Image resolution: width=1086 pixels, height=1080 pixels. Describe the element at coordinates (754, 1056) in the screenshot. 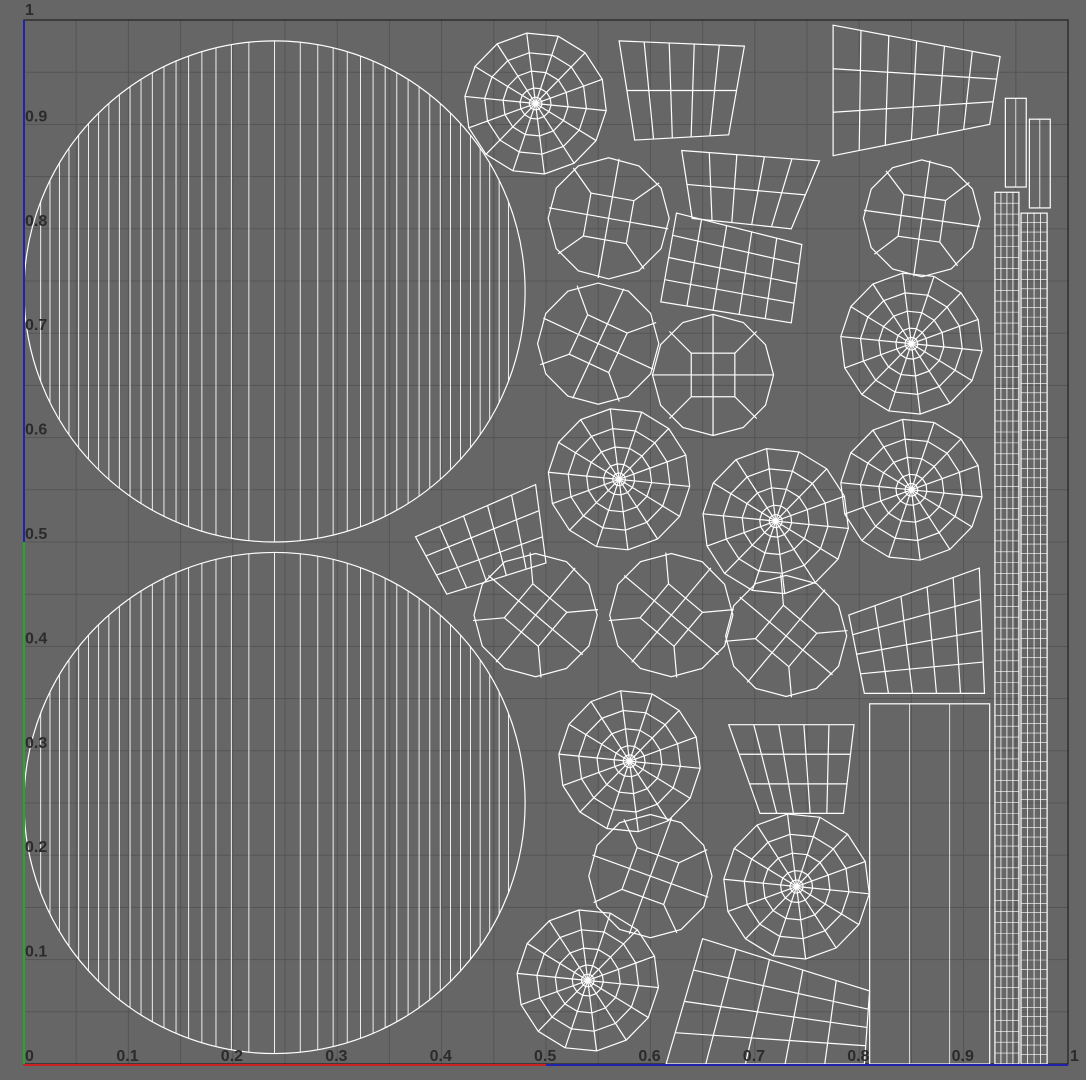

I see `u-tick-label: 0.7` at that location.